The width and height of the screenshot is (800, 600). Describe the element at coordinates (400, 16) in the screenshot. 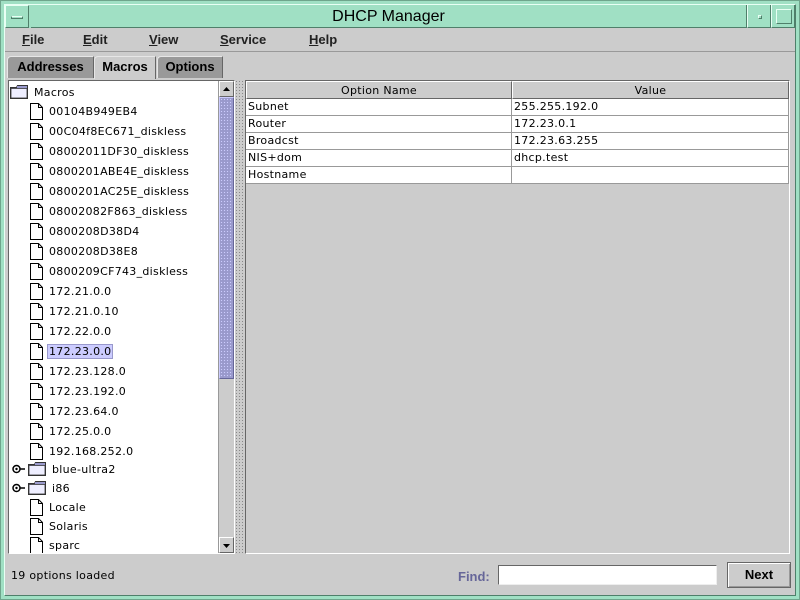

I see `title-bar: DHCP Manager` at that location.